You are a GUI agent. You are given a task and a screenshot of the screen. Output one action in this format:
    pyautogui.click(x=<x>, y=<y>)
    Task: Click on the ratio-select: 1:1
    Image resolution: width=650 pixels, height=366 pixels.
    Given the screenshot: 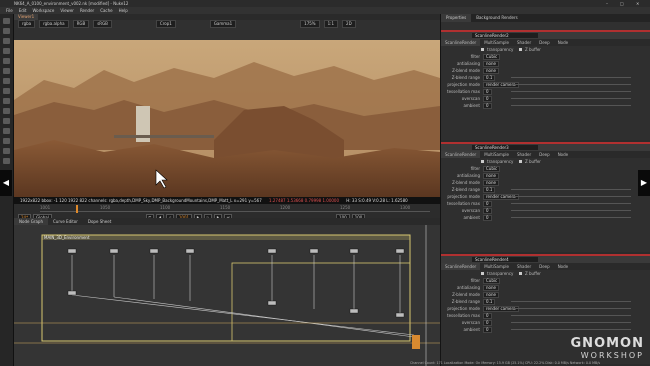 What is the action you would take?
    pyautogui.click(x=331, y=24)
    